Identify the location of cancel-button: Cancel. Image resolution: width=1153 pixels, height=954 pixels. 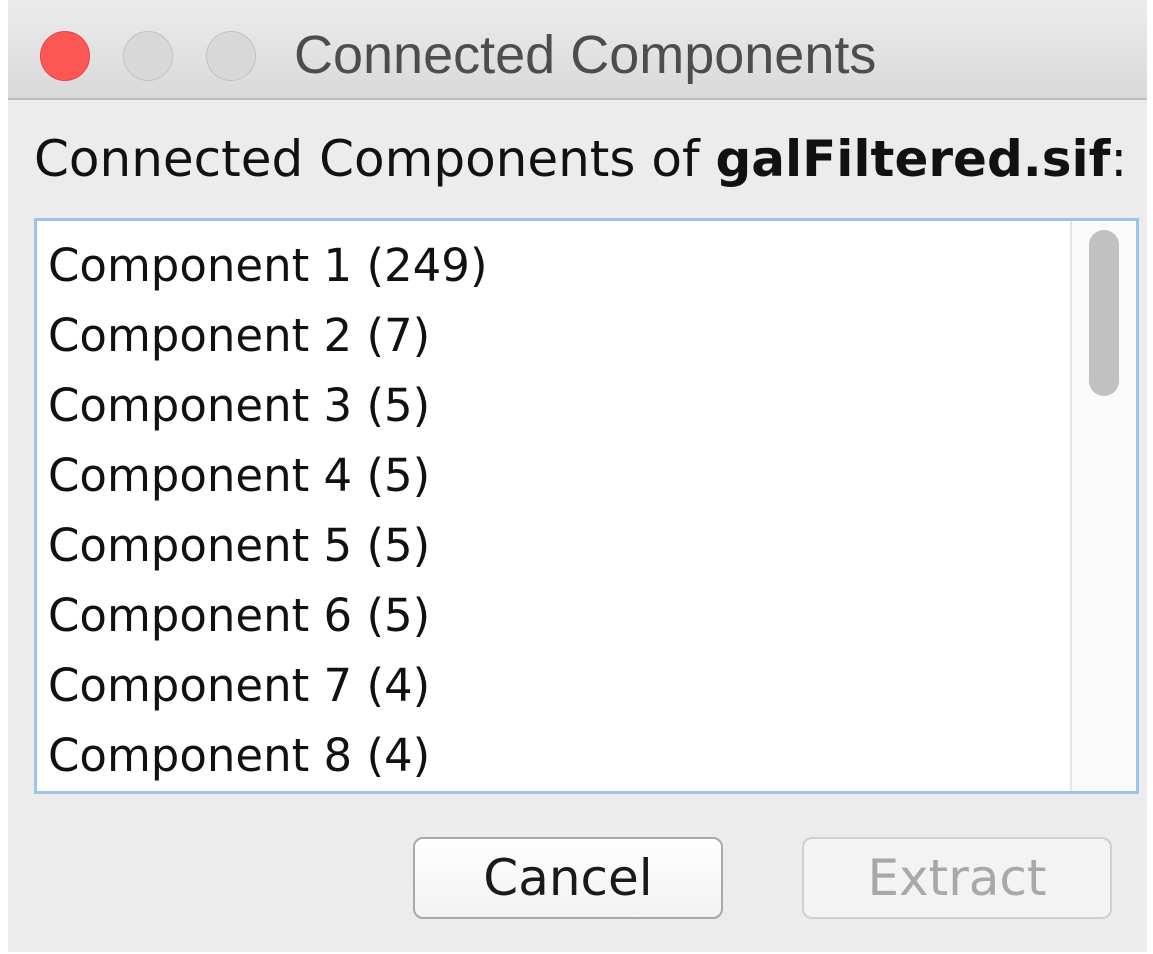
(568, 878).